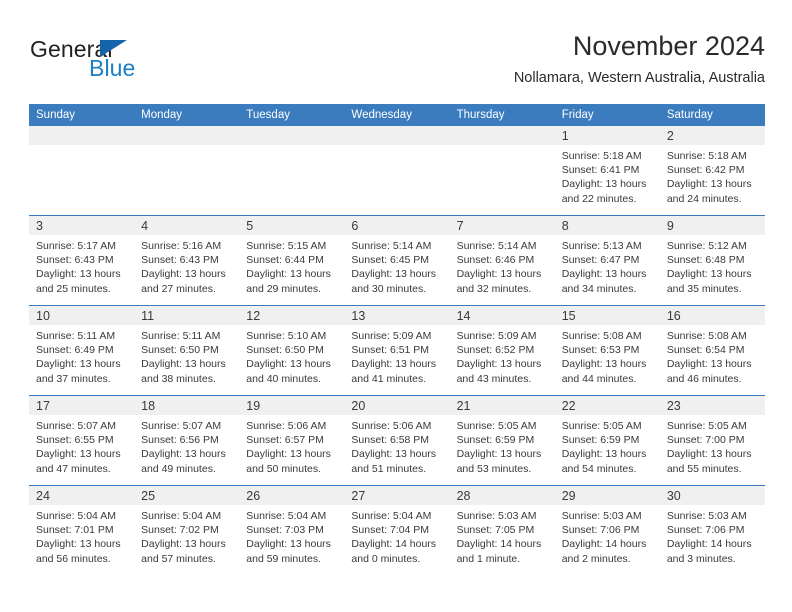 This screenshot has height=612, width=792. Describe the element at coordinates (495, 440) in the screenshot. I see `sunset-time: Sunset: 6:59 PM` at that location.